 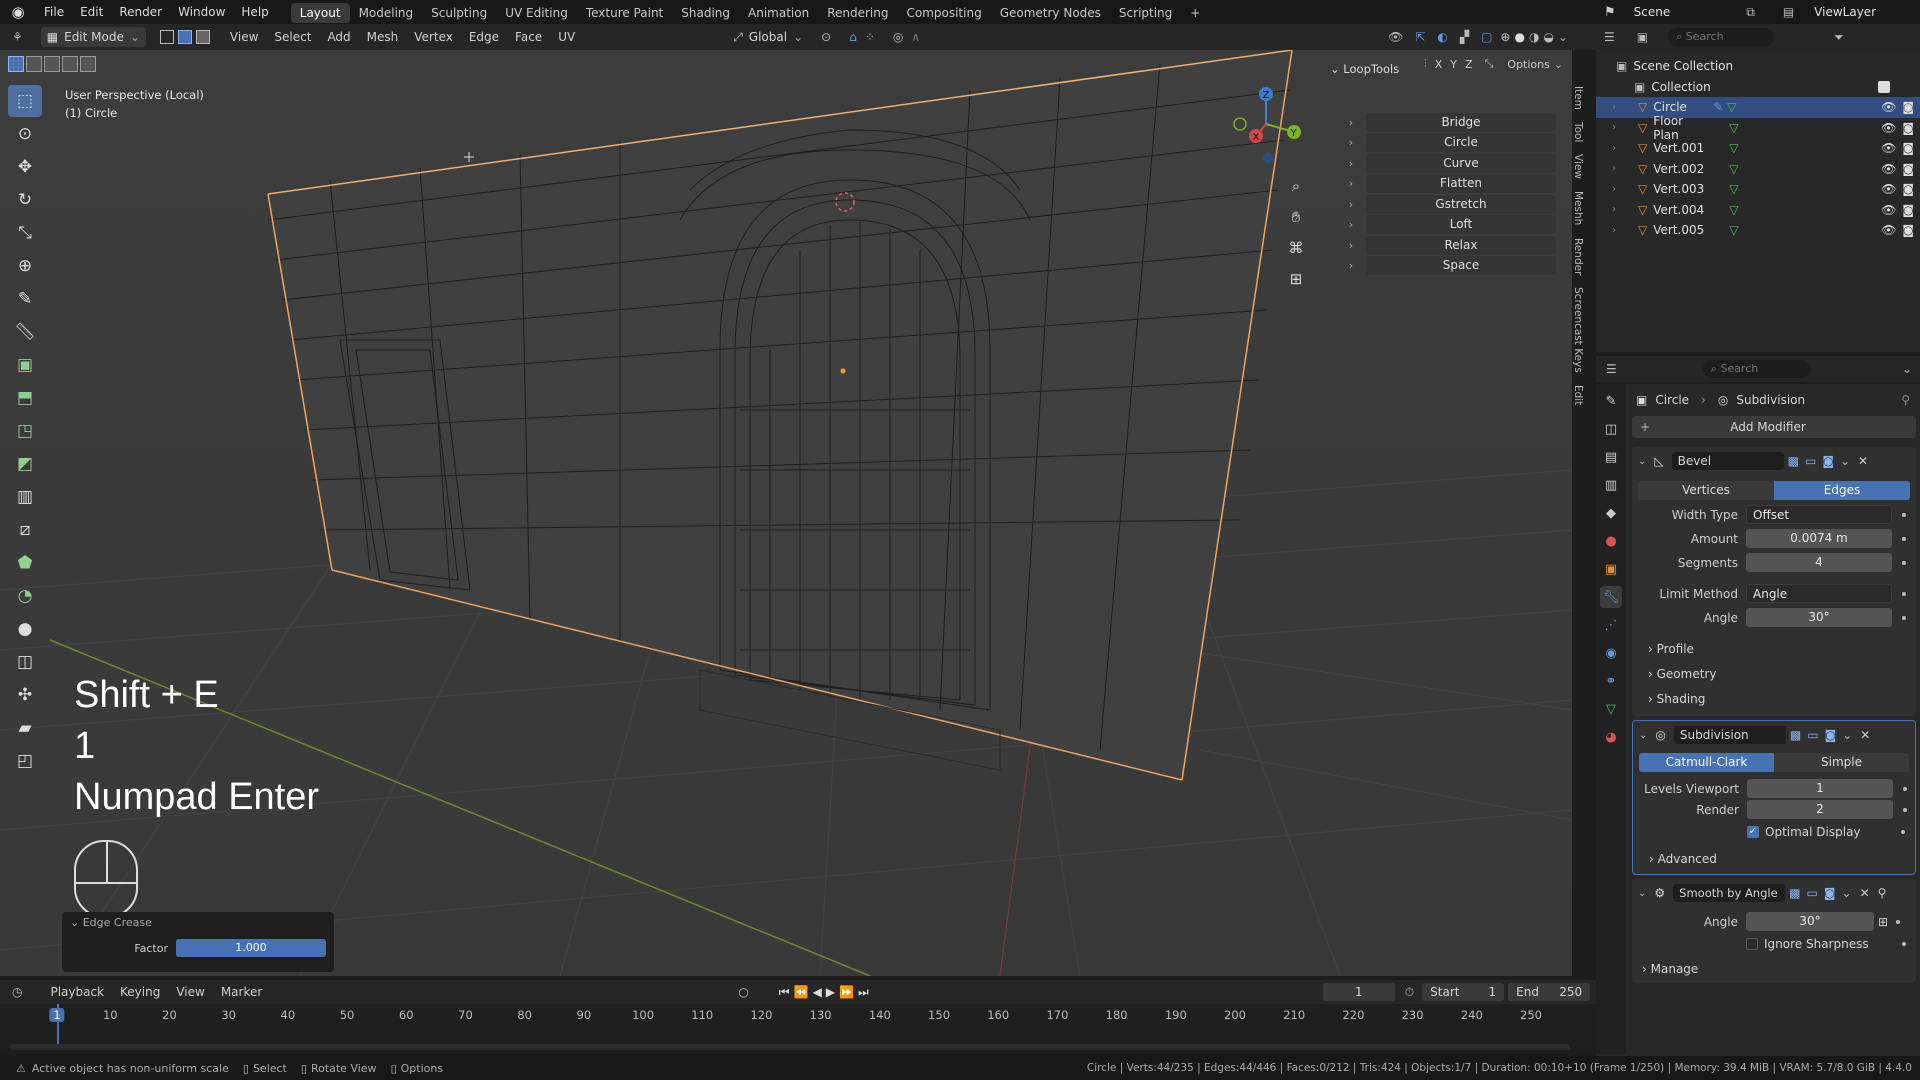 What do you see at coordinates (1578, 395) in the screenshot?
I see `sidebar-tab-edit: Edit` at bounding box center [1578, 395].